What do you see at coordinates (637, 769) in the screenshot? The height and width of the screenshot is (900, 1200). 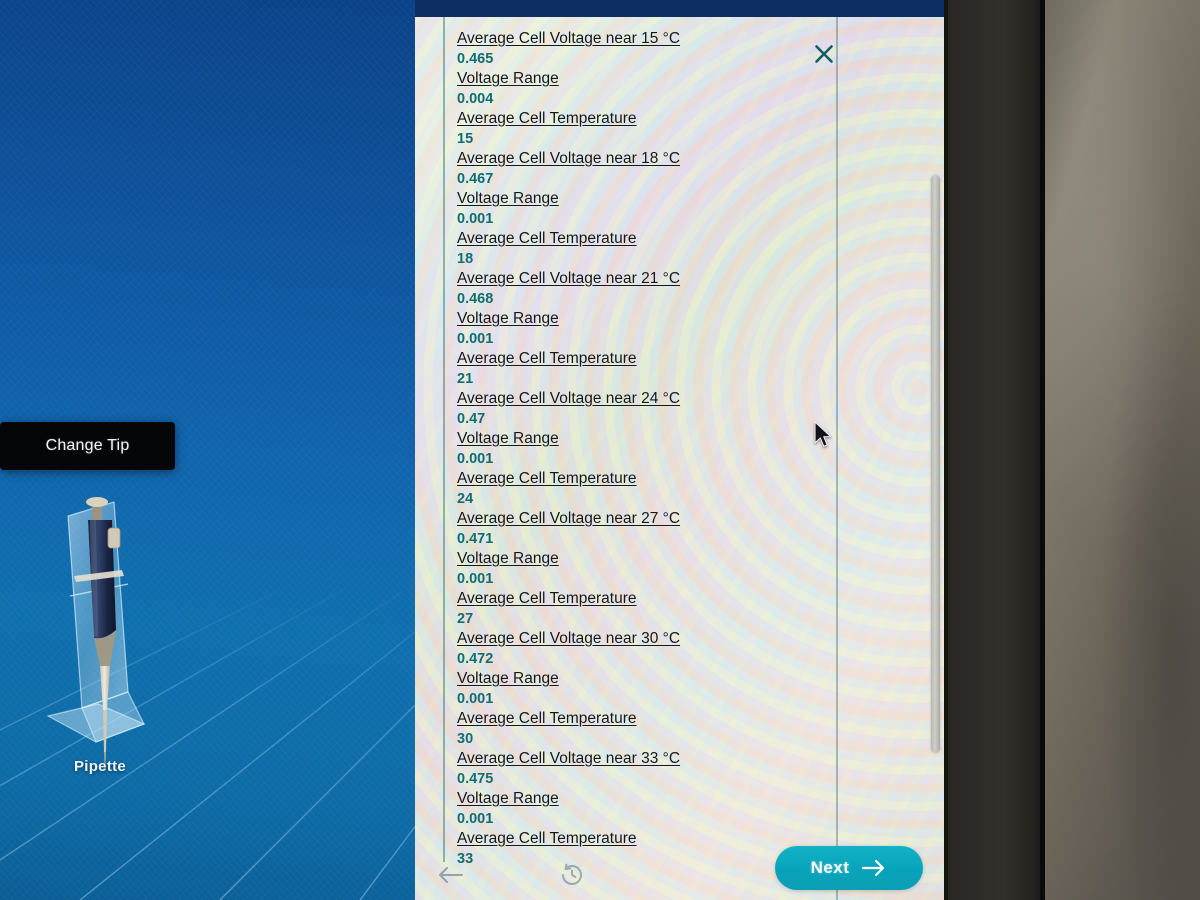 I see `reading-item: Average Cell Voltage near 33 °C 0.475` at bounding box center [637, 769].